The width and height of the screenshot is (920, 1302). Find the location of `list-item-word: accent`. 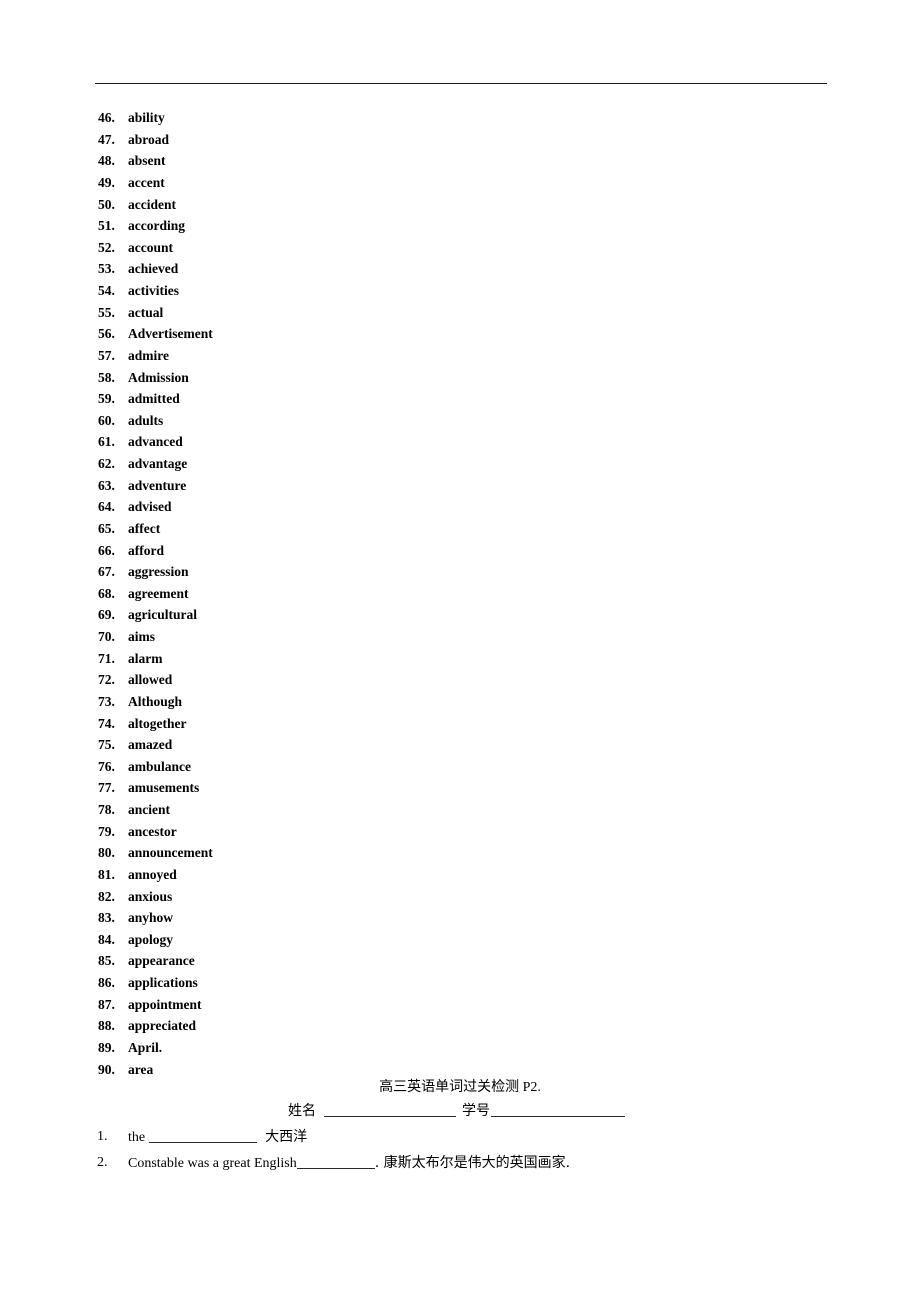

list-item-word: accent is located at coordinates (146, 182).